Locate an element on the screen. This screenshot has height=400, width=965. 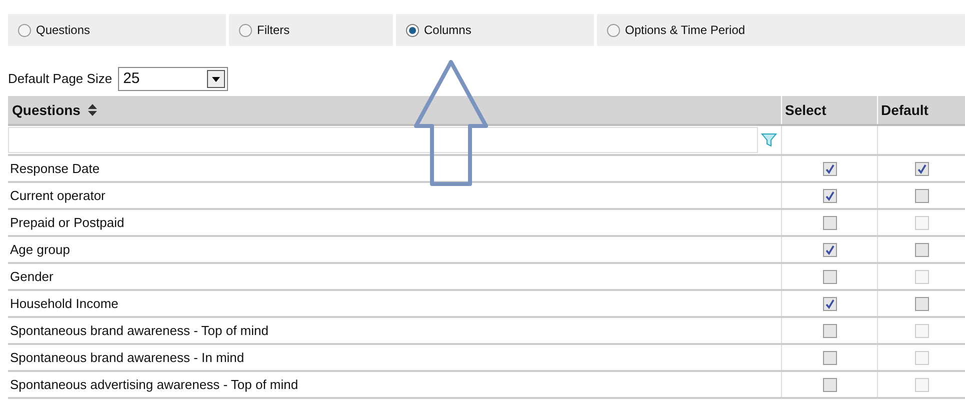
column-header: Default is located at coordinates (905, 110).